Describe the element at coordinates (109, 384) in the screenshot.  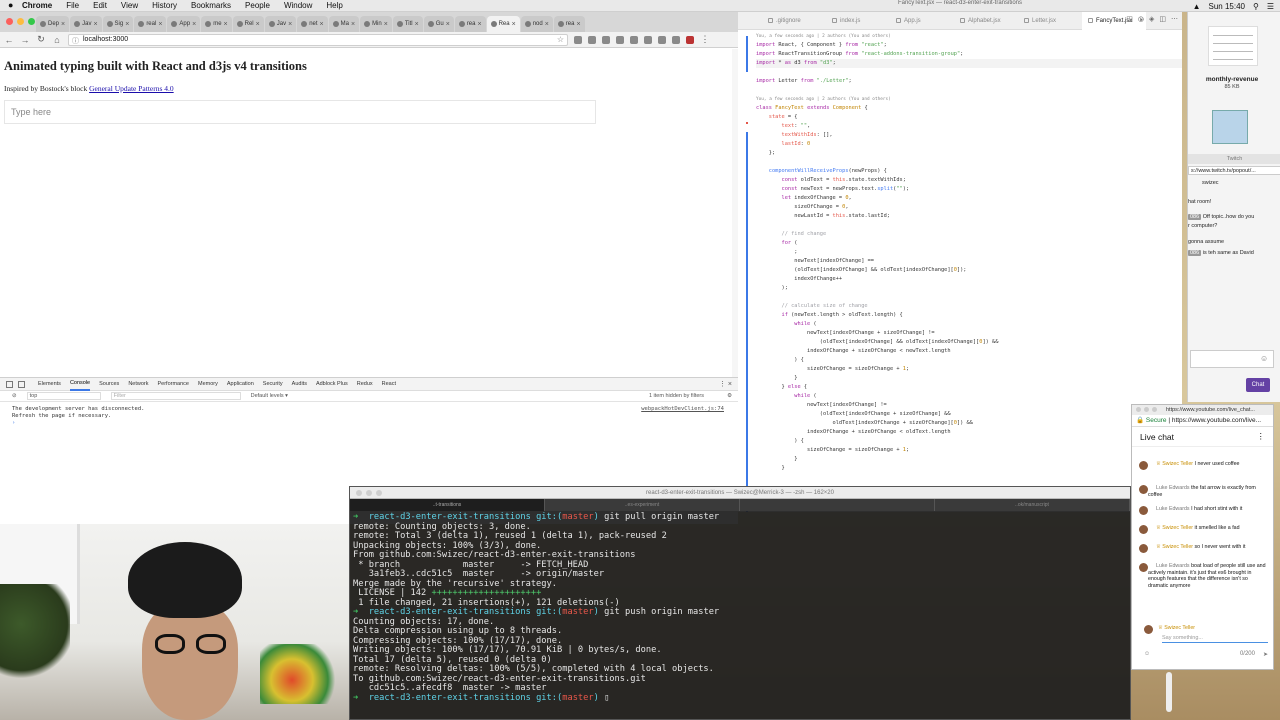
I see `tab-sources: Sources` at that location.